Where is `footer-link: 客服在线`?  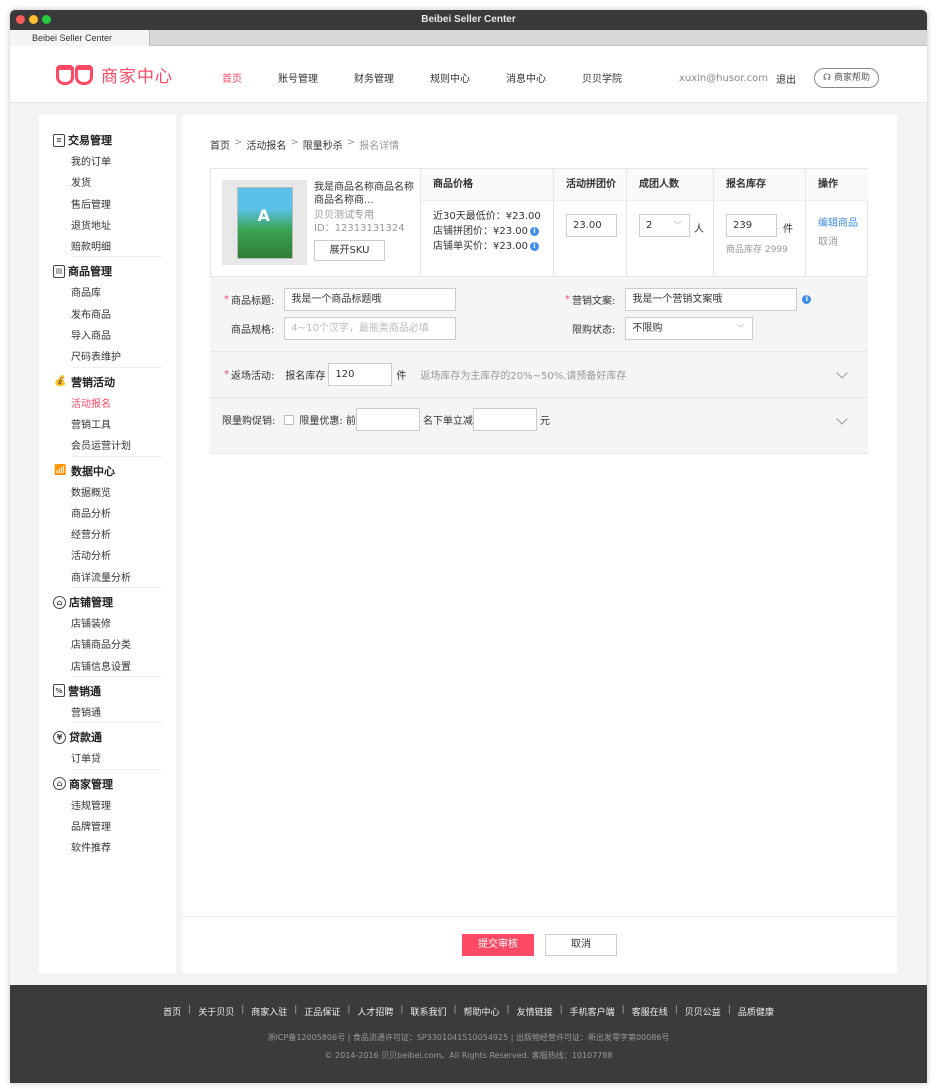
footer-link: 客服在线 is located at coordinates (650, 1011).